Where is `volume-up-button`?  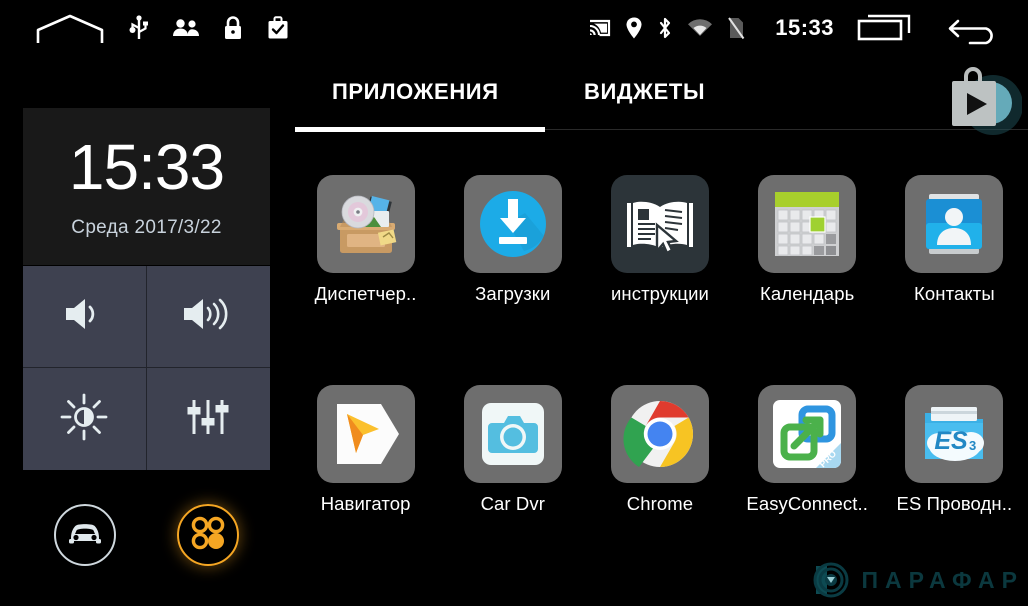
volume-up-button is located at coordinates (208, 317).